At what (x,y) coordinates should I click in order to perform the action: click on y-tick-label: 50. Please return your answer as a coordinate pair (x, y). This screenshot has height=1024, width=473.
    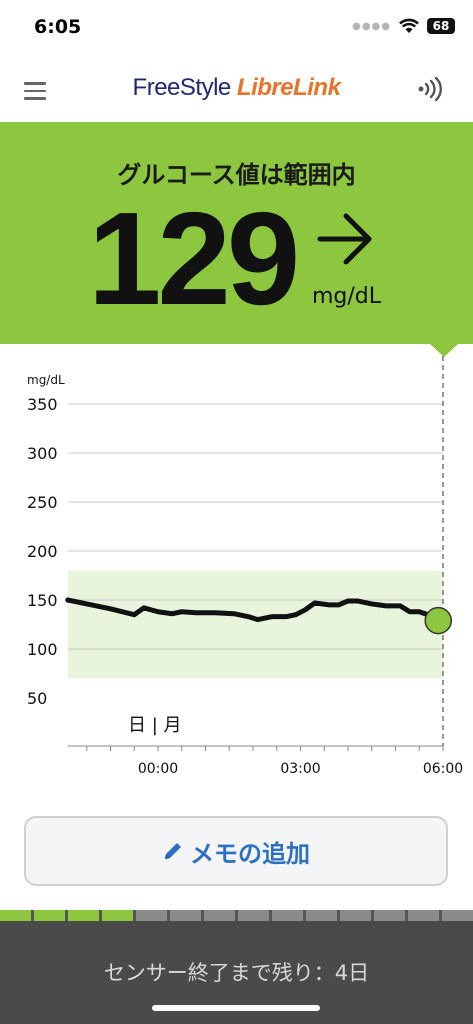
    Looking at the image, I should click on (37, 698).